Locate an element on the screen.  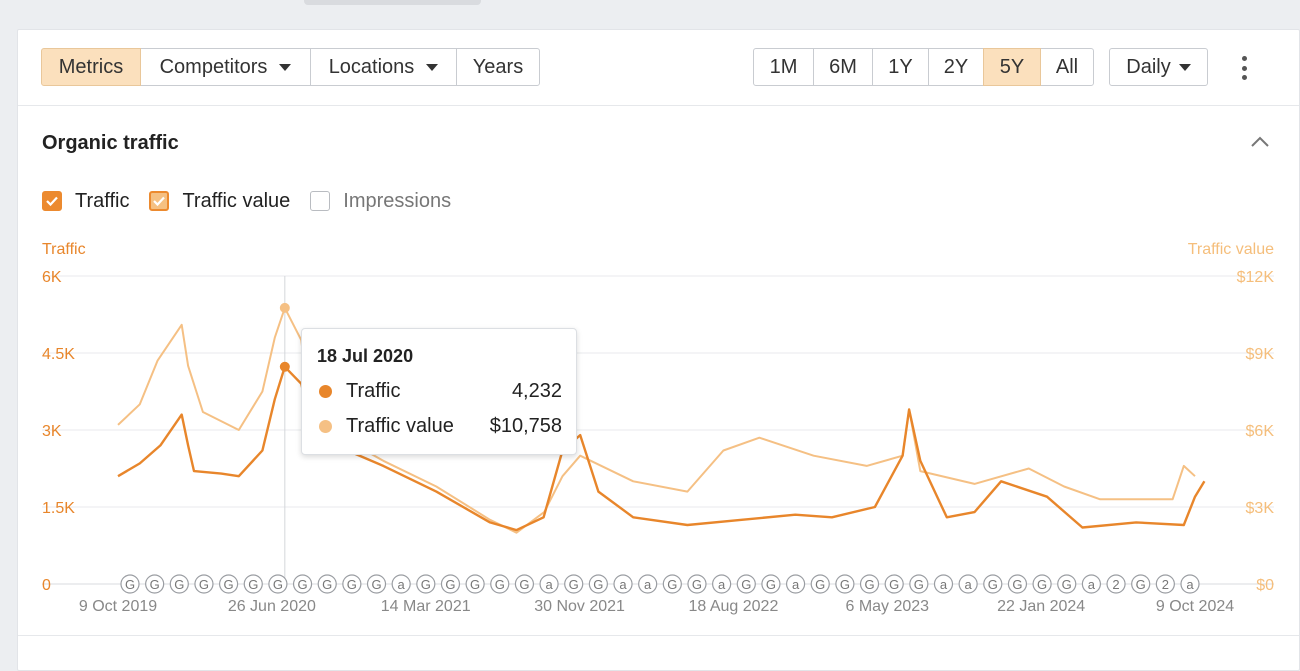
chevron-down-icon is located at coordinates (285, 67).